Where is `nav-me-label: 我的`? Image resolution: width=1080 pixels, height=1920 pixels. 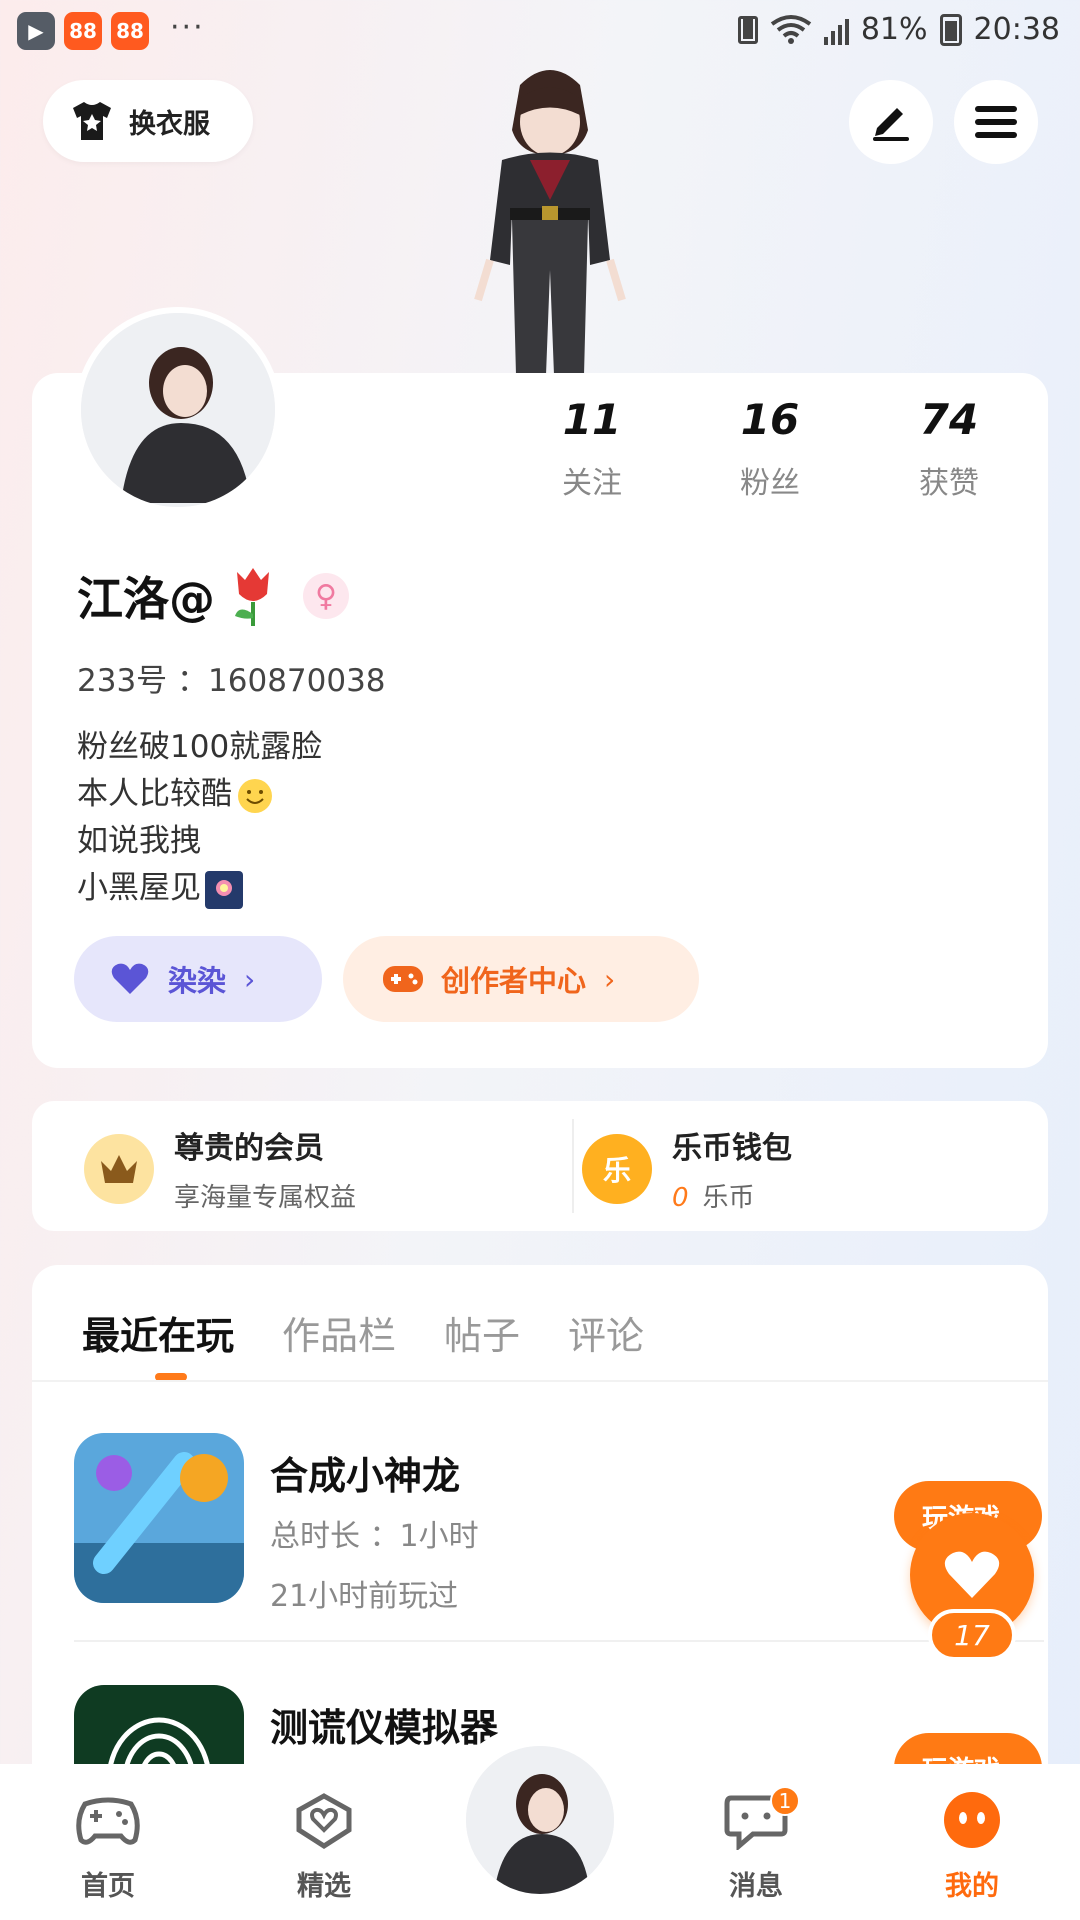
nav-me-label: 我的 is located at coordinates (972, 1886).